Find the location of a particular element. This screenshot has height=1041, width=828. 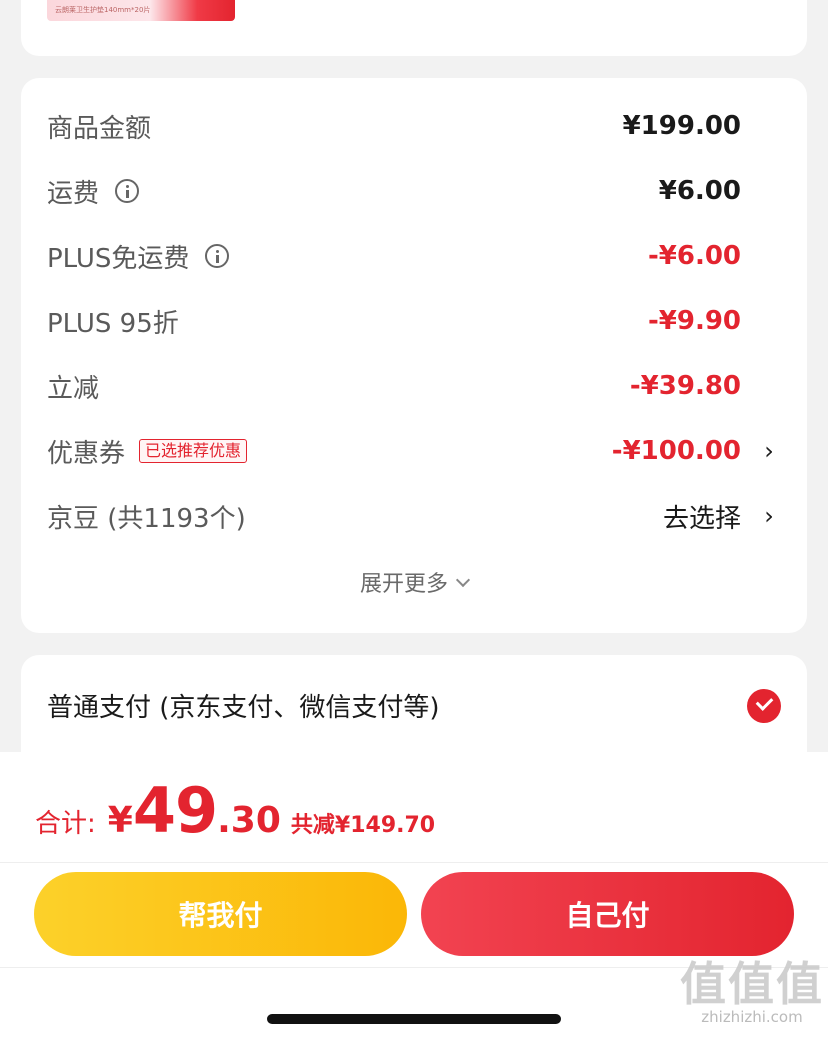

shipping-value: ¥6.00 is located at coordinates (699, 191).